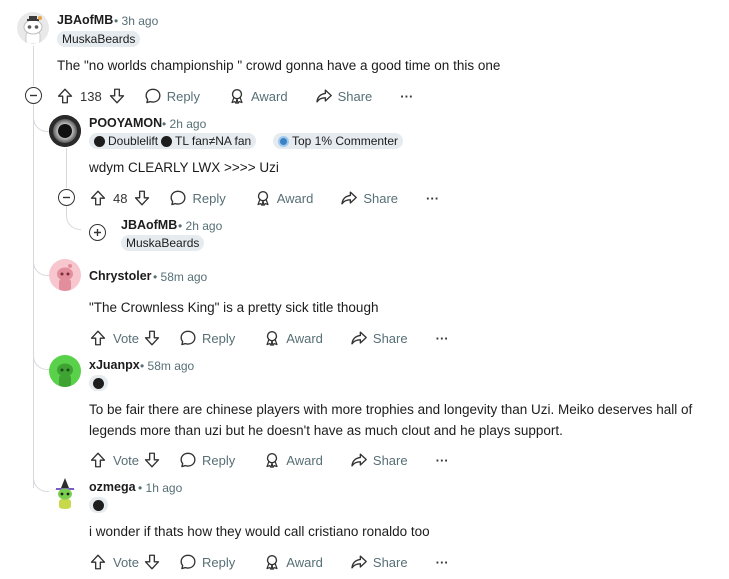  I want to click on comment-author: ozmega, so click(112, 487).